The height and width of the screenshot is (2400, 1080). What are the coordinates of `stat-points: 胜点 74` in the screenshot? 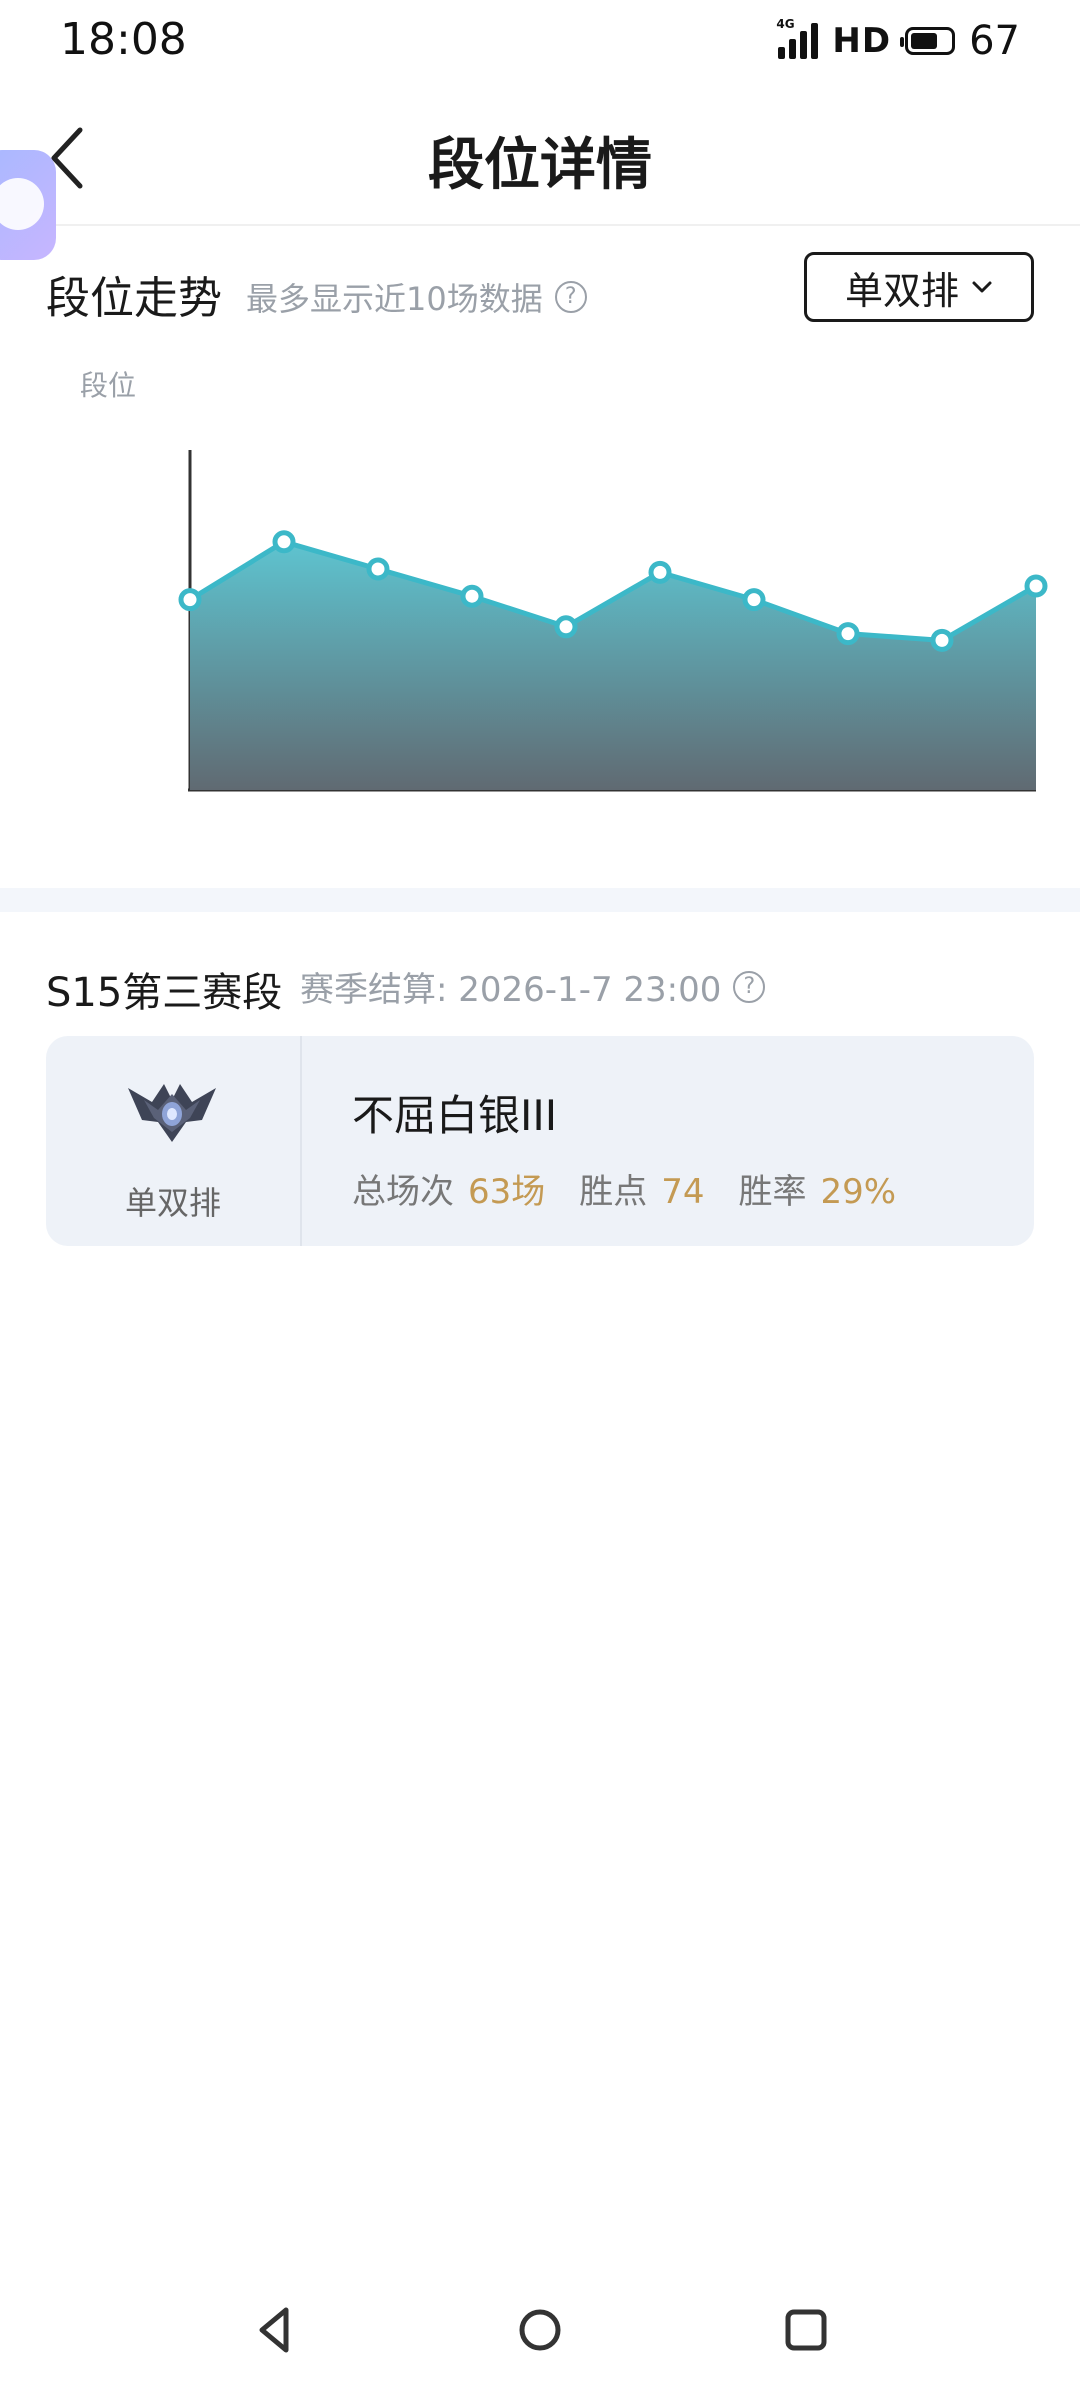 It's located at (641, 1188).